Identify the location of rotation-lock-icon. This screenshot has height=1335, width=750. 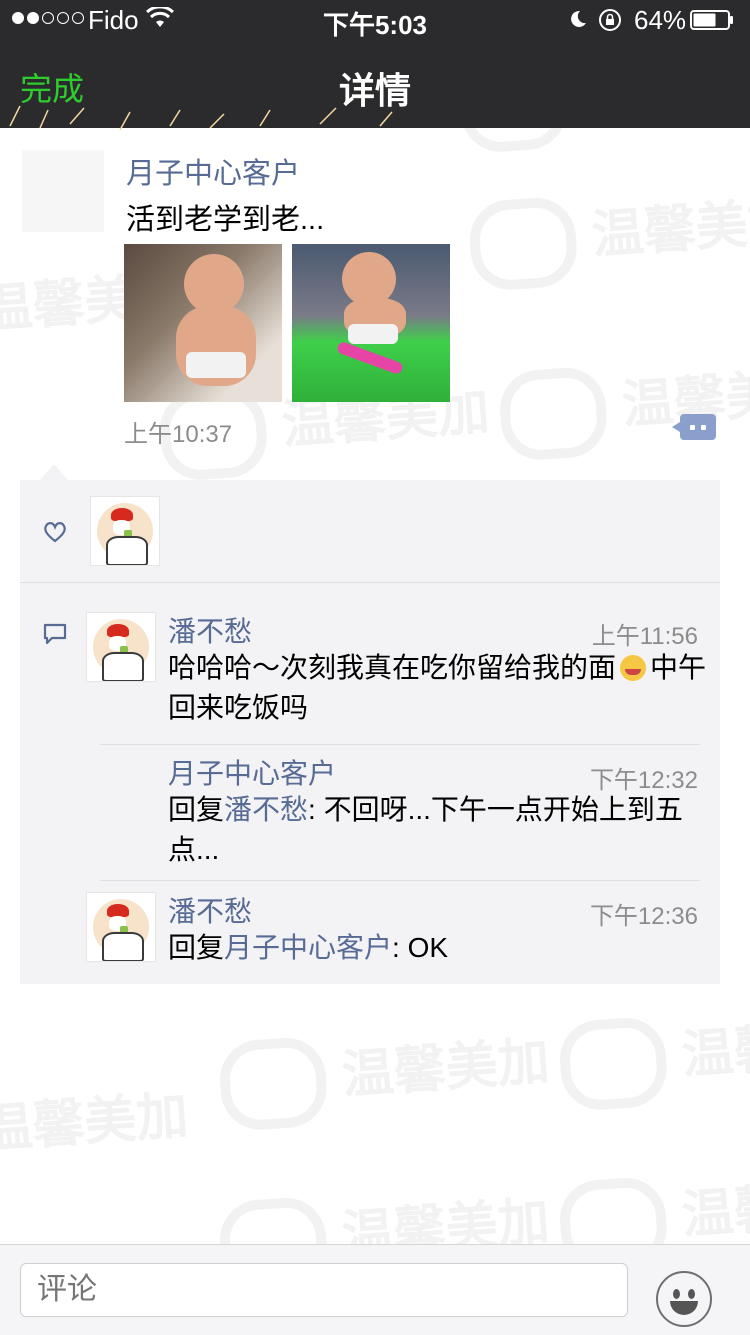
(610, 20).